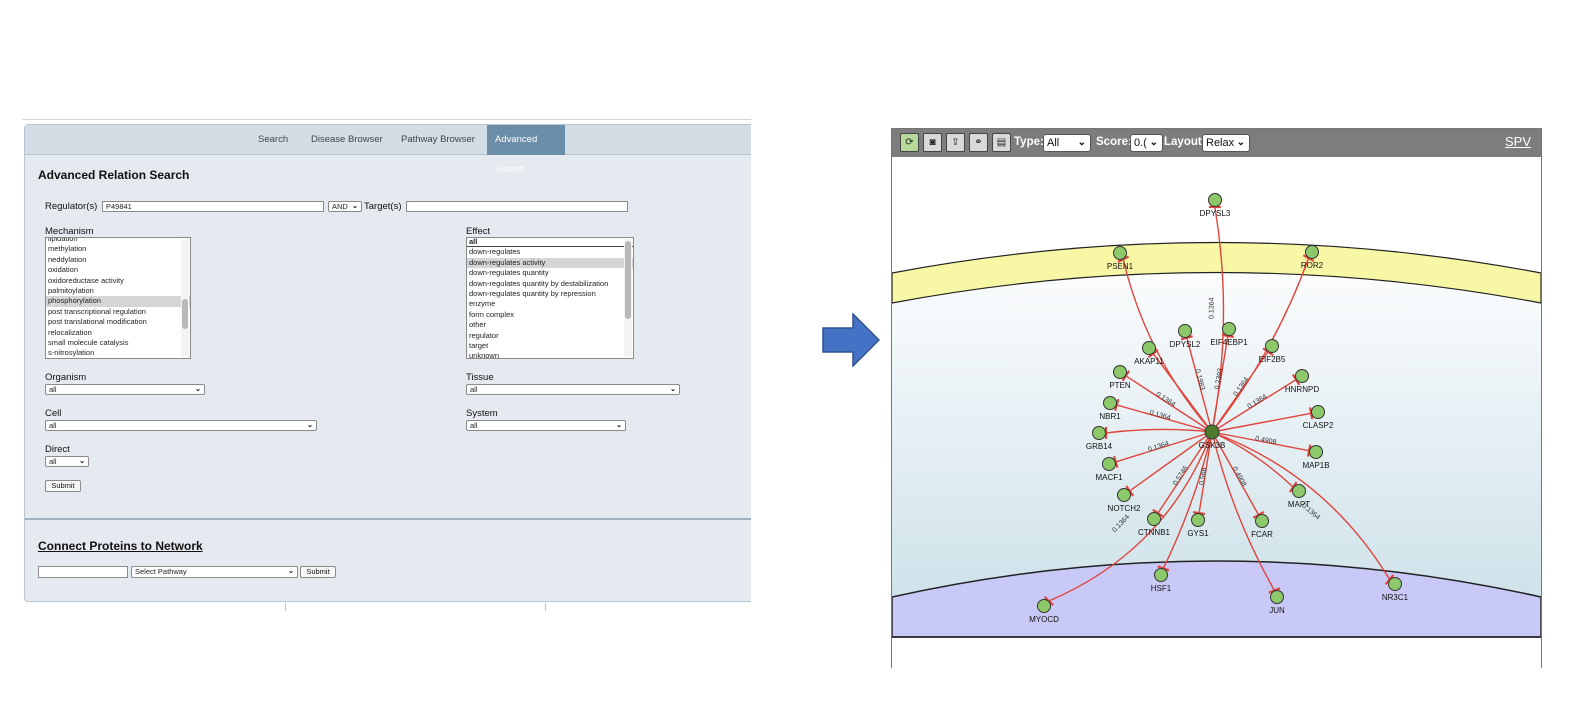  Describe the element at coordinates (1277, 610) in the screenshot. I see `node-label: JUN` at that location.